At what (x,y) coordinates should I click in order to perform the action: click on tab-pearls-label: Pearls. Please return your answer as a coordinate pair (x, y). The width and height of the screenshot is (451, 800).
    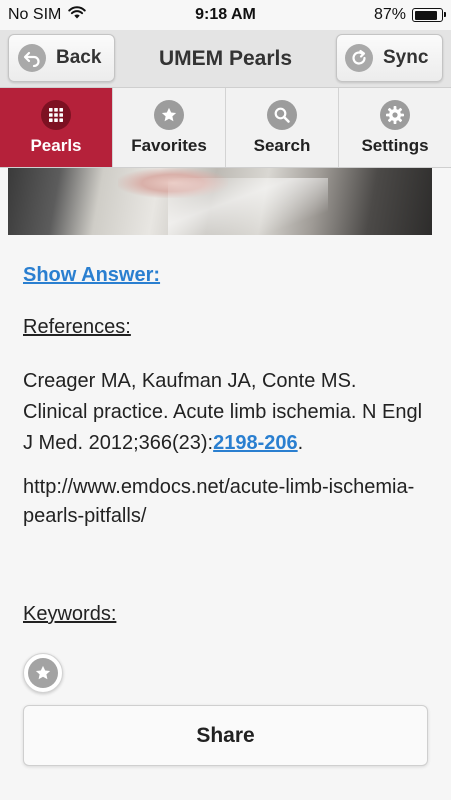
    Looking at the image, I should click on (56, 145).